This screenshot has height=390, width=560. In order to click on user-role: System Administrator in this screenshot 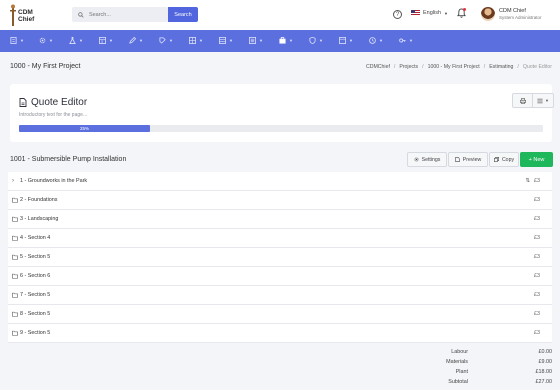, I will do `click(520, 17)`.